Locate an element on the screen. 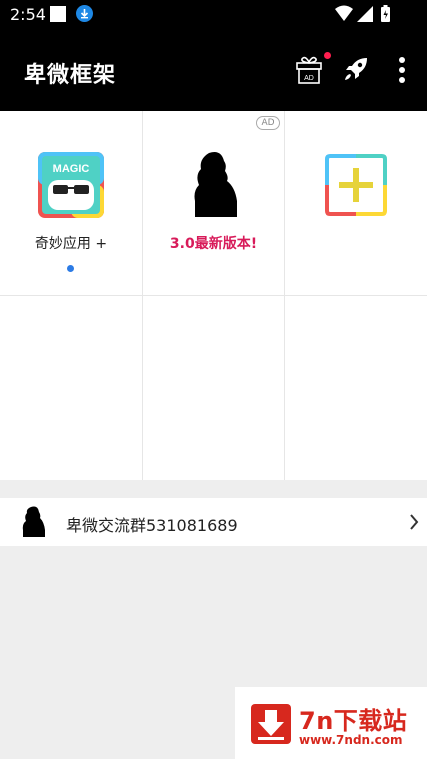 This screenshot has height=759, width=427. ad-badge: AD is located at coordinates (268, 123).